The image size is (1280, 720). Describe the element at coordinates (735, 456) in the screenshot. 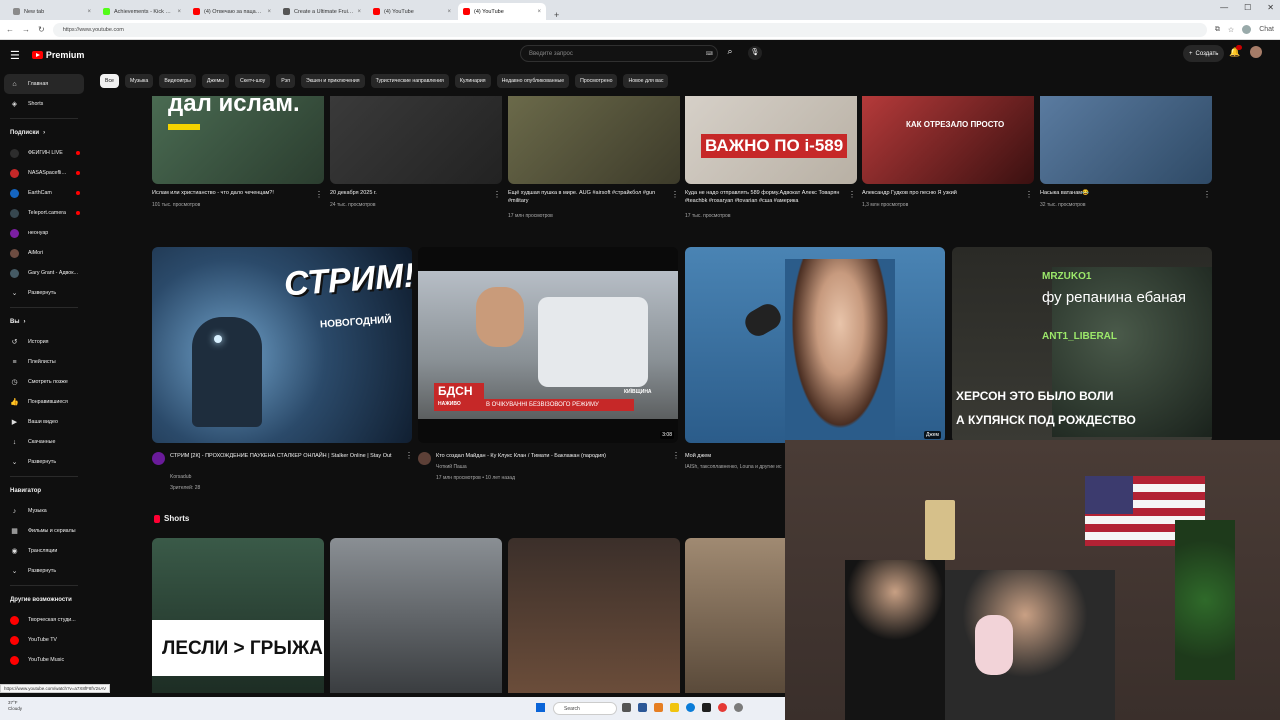

I see `video-title: Мой джем` at that location.